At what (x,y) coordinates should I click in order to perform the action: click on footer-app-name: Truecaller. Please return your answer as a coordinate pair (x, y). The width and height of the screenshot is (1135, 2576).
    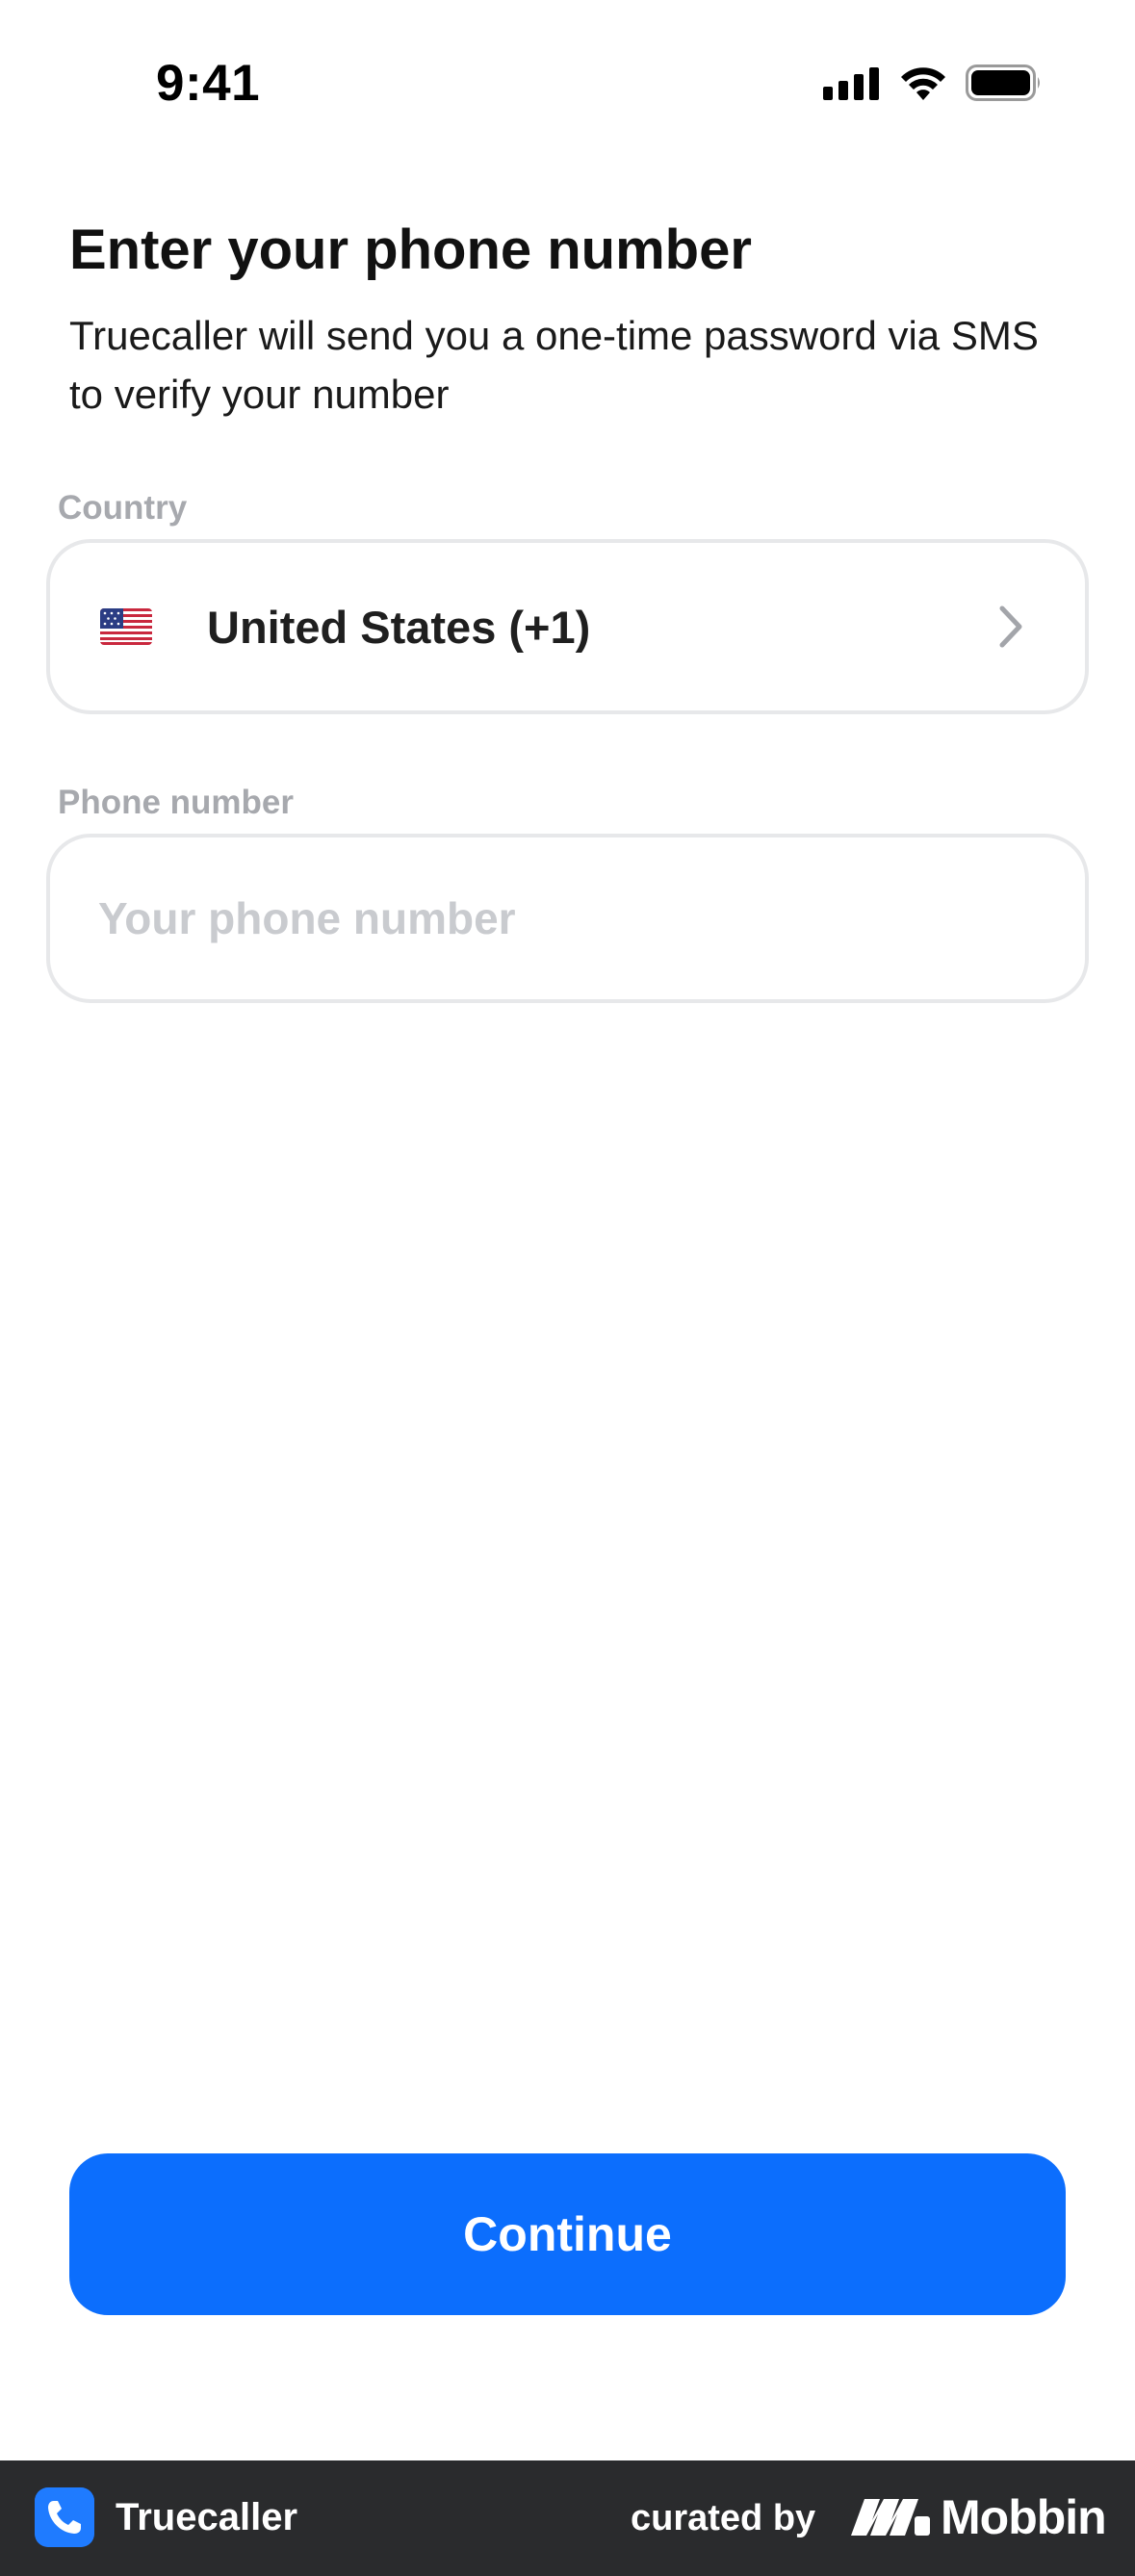
    Looking at the image, I should click on (207, 2517).